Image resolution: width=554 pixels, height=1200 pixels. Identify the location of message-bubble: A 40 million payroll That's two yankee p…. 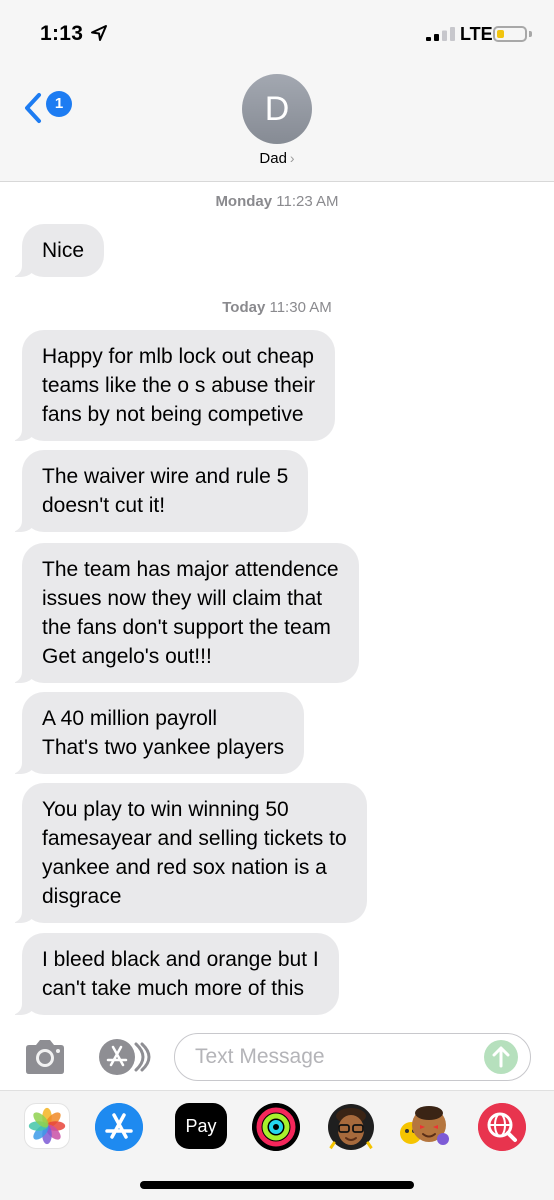
(156, 733).